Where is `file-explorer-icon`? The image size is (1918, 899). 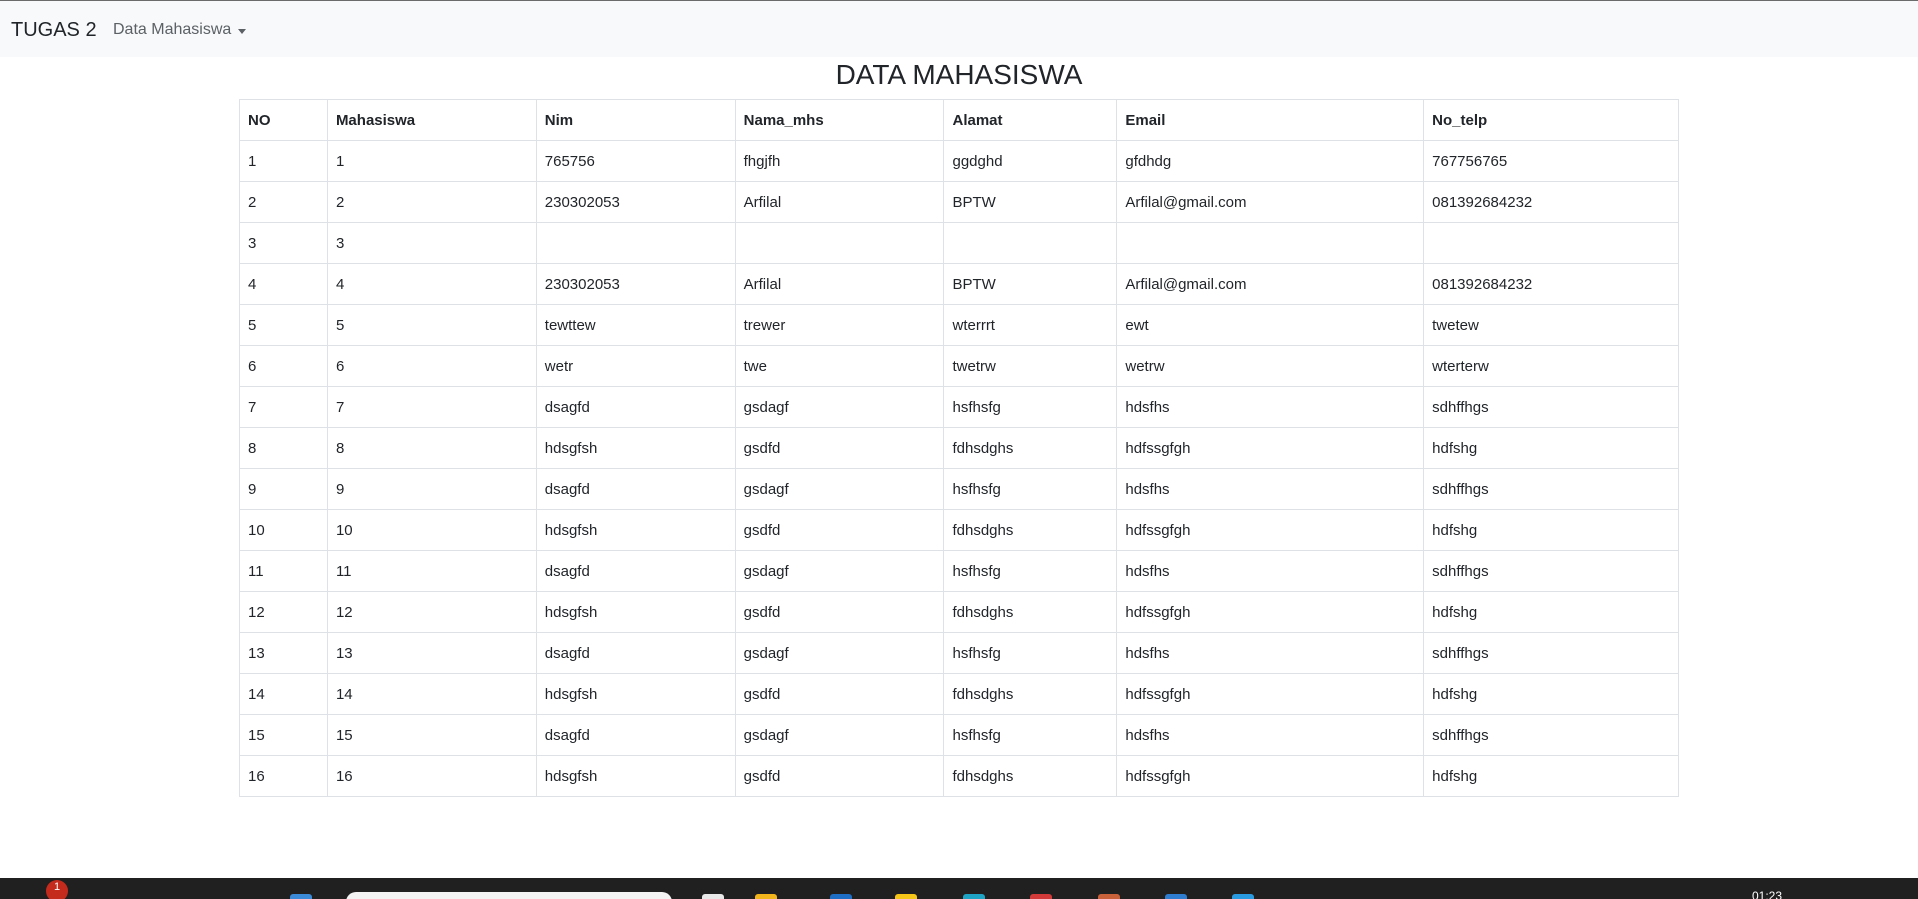
file-explorer-icon is located at coordinates (713, 896).